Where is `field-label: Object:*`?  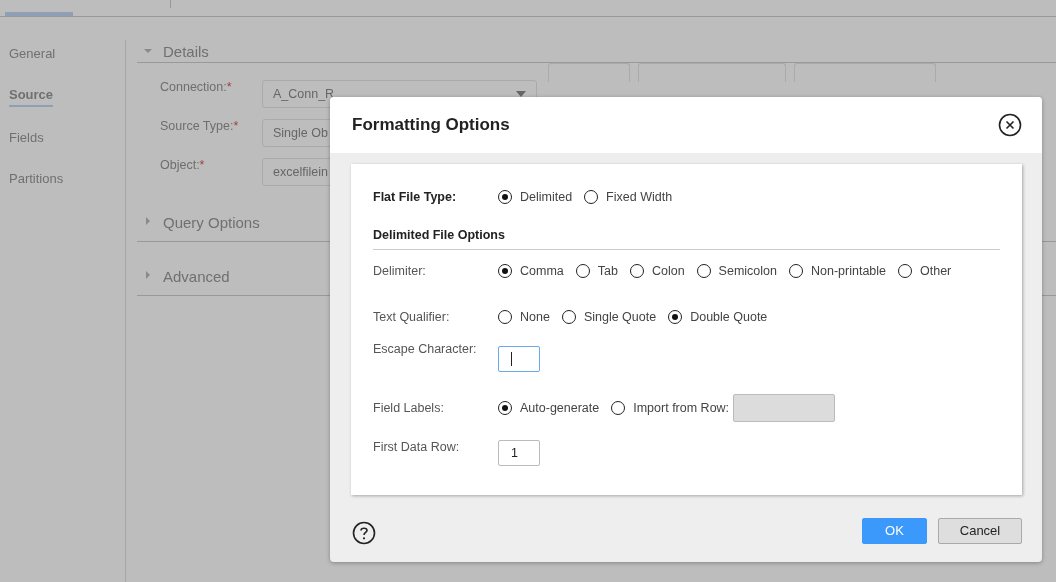
field-label: Object:* is located at coordinates (183, 165).